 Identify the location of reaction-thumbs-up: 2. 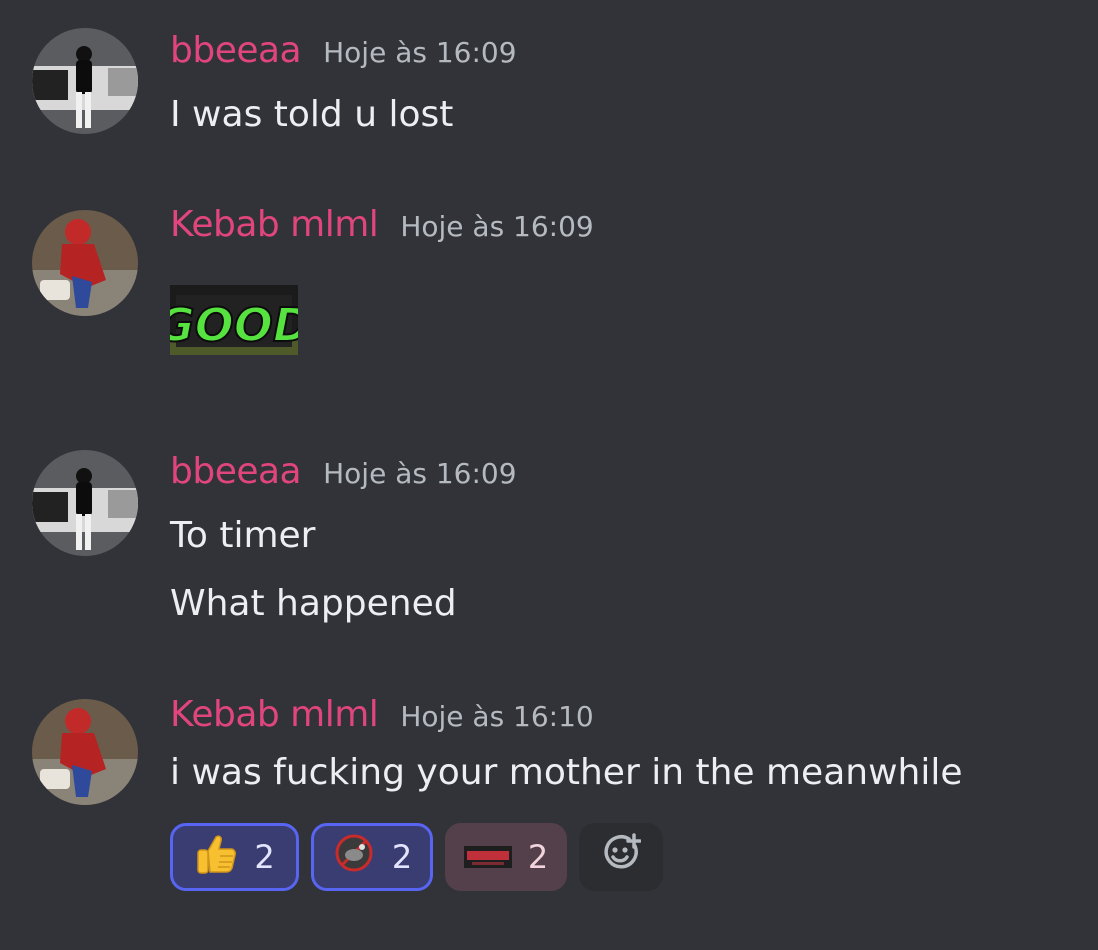
(234, 857).